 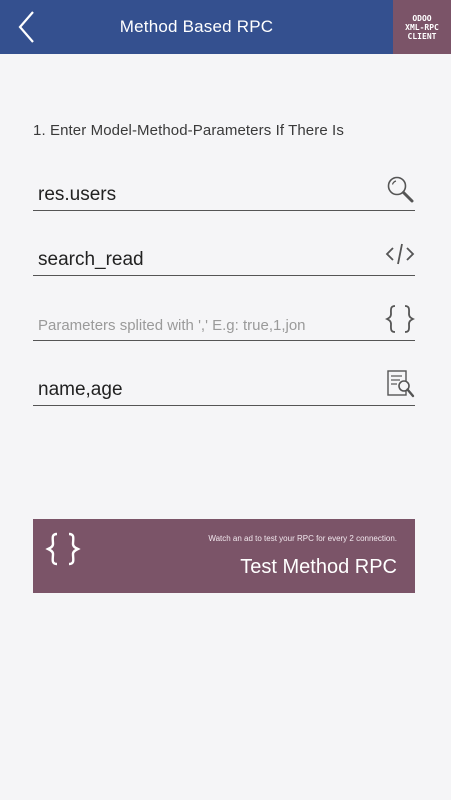 I want to click on model-input, so click(x=203, y=195).